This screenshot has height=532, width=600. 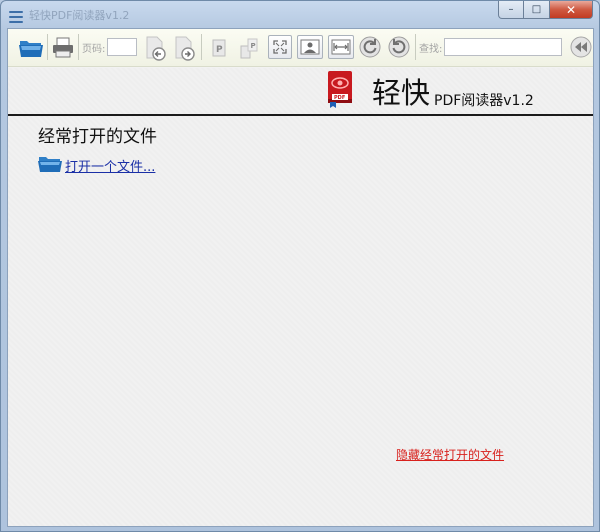 What do you see at coordinates (401, 93) in the screenshot?
I see `brand-name: 轻快` at bounding box center [401, 93].